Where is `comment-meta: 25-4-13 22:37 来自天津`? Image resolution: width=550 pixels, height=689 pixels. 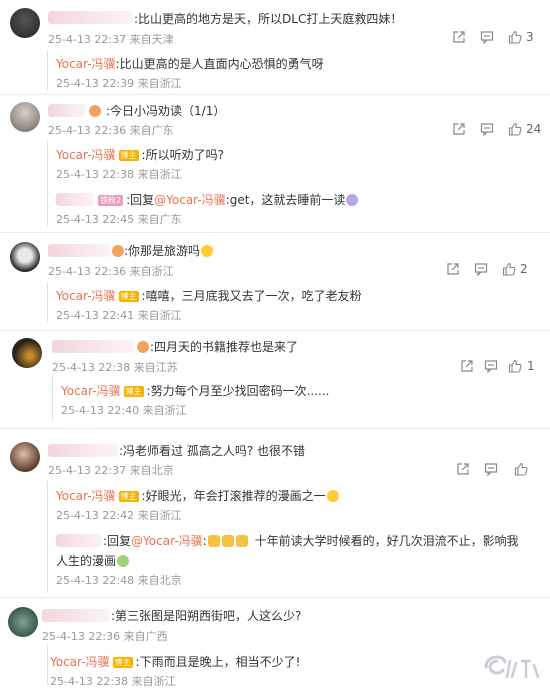 comment-meta: 25-4-13 22:37 来自天津 is located at coordinates (111, 39).